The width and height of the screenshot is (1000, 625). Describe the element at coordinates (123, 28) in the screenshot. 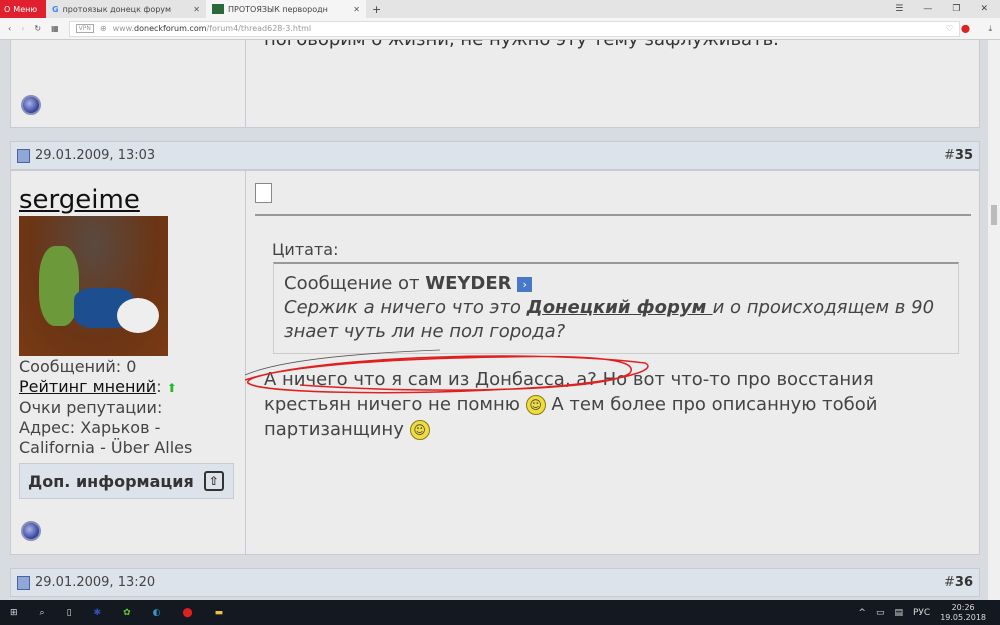

I see `url-prefix: www.` at that location.